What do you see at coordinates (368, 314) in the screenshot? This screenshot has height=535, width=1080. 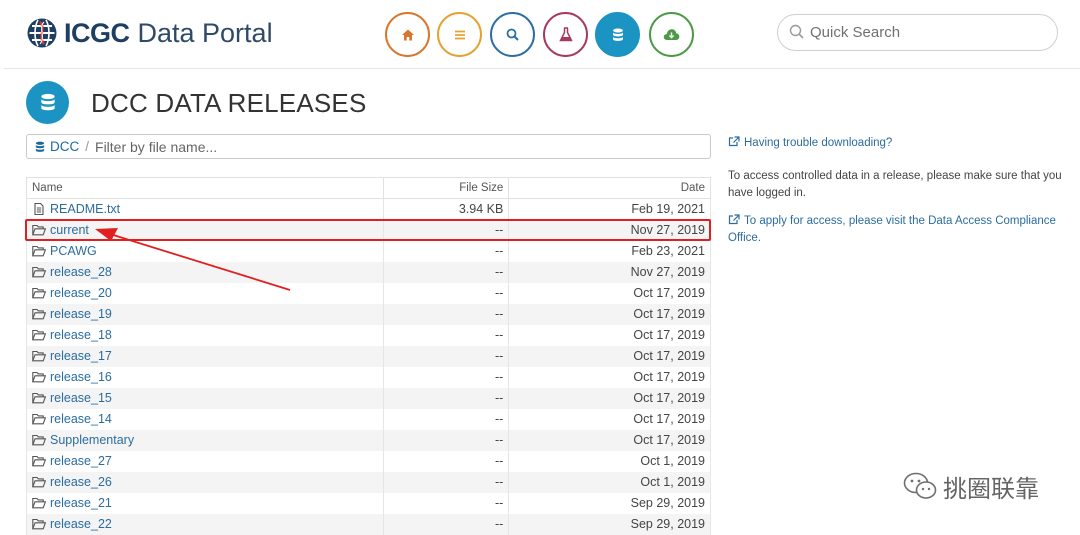 I see `table-row: release_19 -- Oct 17, 2019` at bounding box center [368, 314].